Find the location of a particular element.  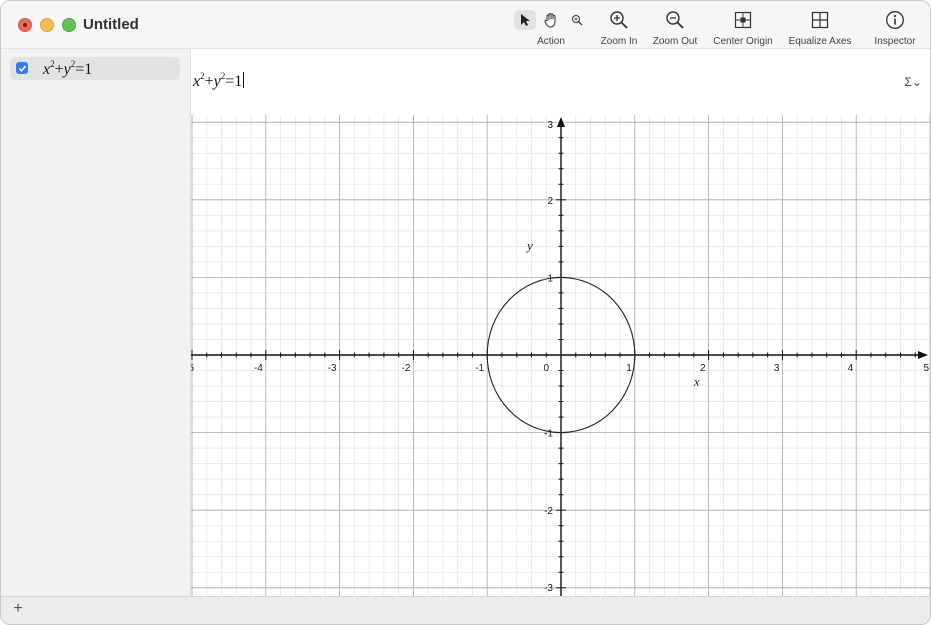

window-title: Untitled is located at coordinates (111, 24).